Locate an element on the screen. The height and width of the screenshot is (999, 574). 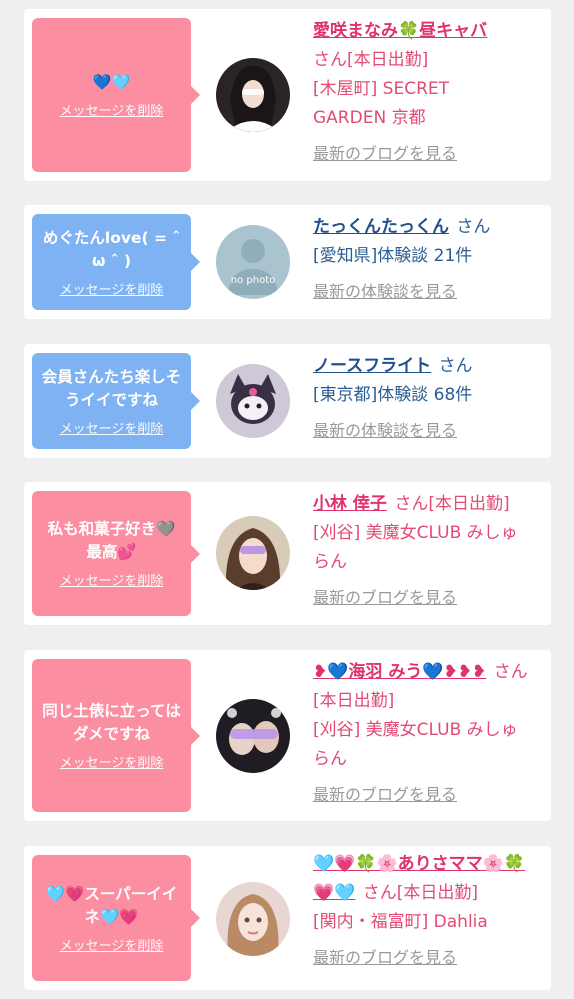
message-bubble: 💙🩵 メッセージを削除 is located at coordinates (116, 95).